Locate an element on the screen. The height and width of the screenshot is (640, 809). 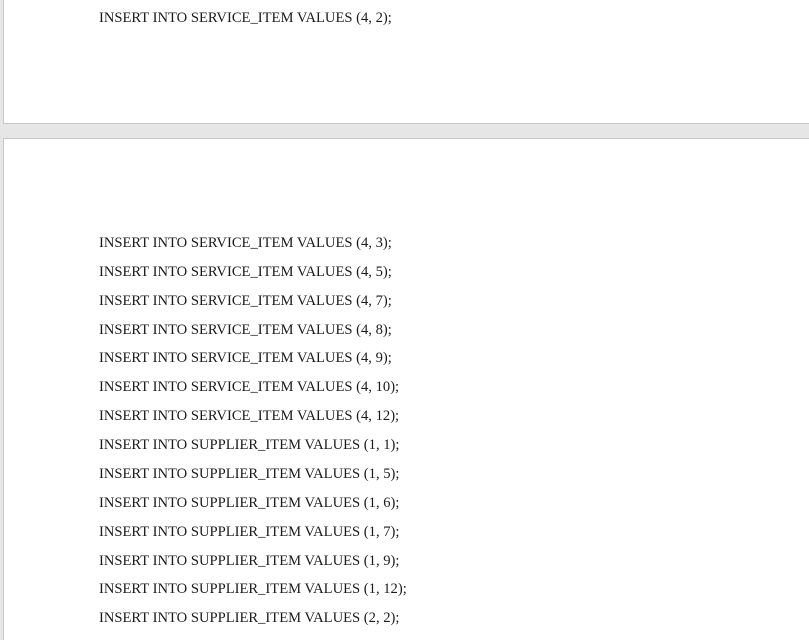
sql-line: INSERT INTO SUPPLIER_ITEM VALUES (1, 1); is located at coordinates (249, 445).